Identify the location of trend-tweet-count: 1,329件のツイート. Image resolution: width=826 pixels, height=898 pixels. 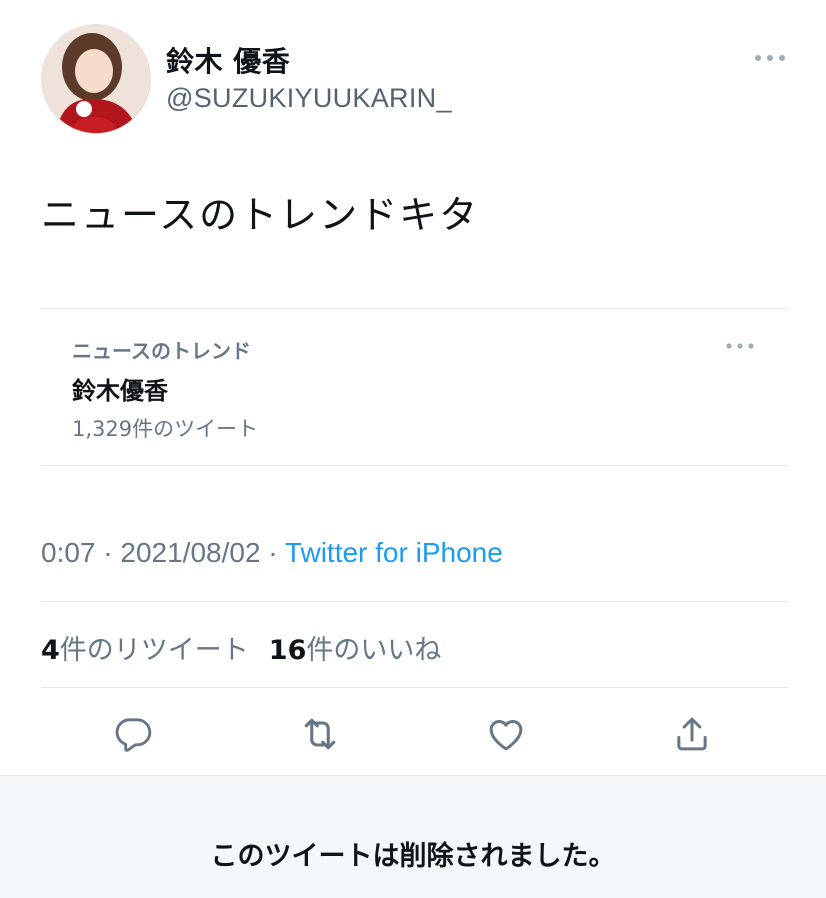
(165, 429).